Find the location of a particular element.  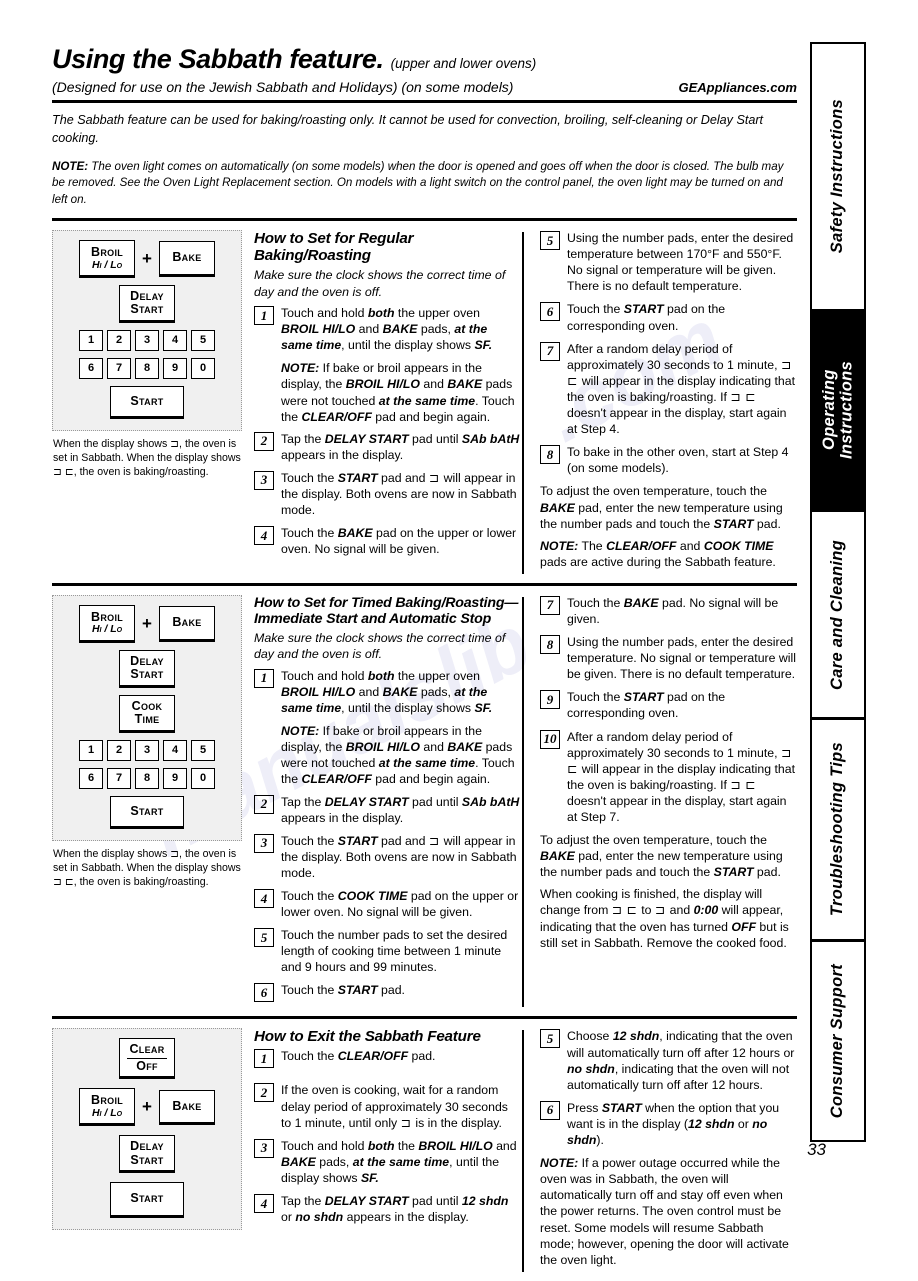

step-number: 8 is located at coordinates (550, 455).